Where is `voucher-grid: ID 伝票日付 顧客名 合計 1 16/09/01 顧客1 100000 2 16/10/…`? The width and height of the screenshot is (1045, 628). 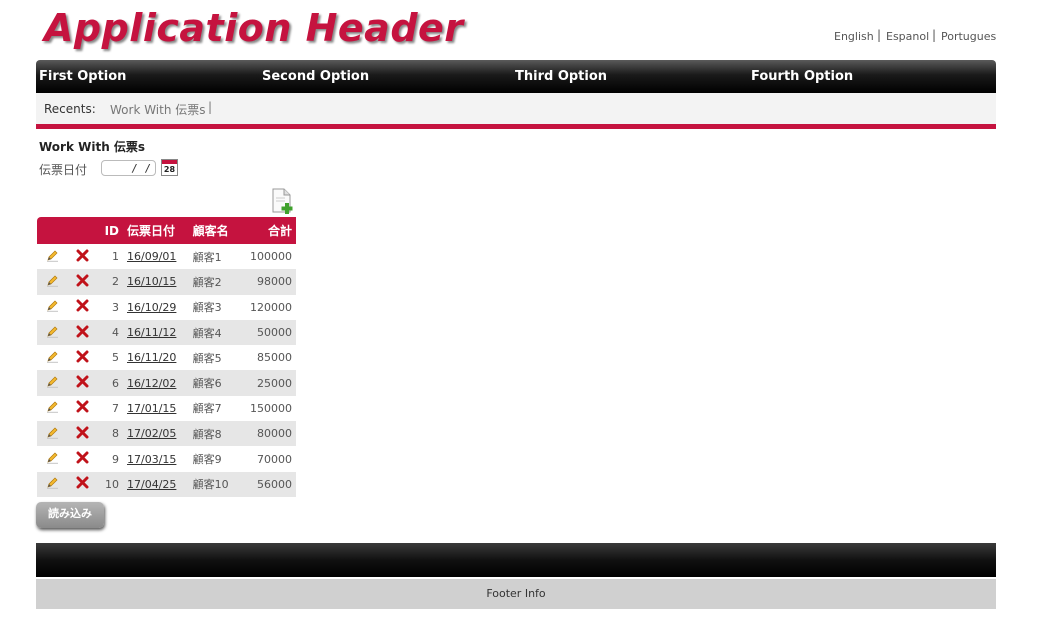 voucher-grid: ID 伝票日付 顧客名 合計 1 16/09/01 顧客1 100000 2 16/10/… is located at coordinates (166, 357).